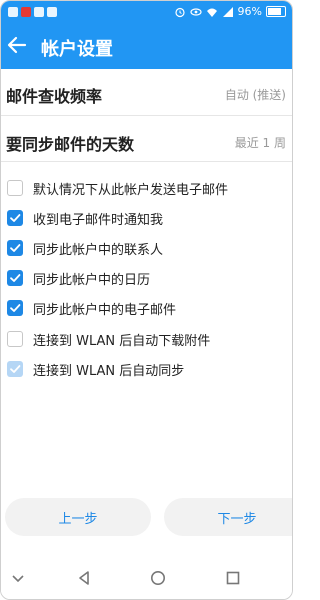 This screenshot has height=600, width=320. What do you see at coordinates (260, 143) in the screenshot?
I see `sync-days-value: 最近 1 周` at bounding box center [260, 143].